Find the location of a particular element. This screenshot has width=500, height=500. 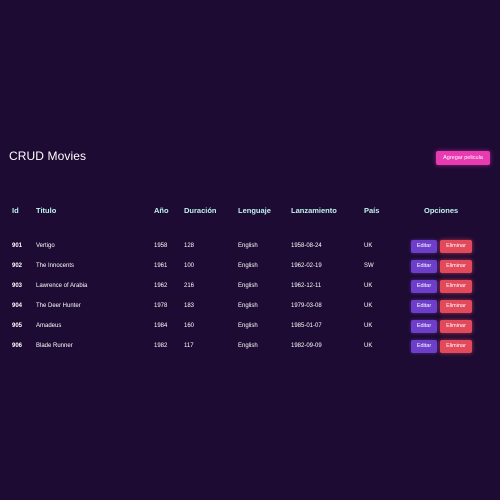

cell-id: 906 is located at coordinates (17, 346).